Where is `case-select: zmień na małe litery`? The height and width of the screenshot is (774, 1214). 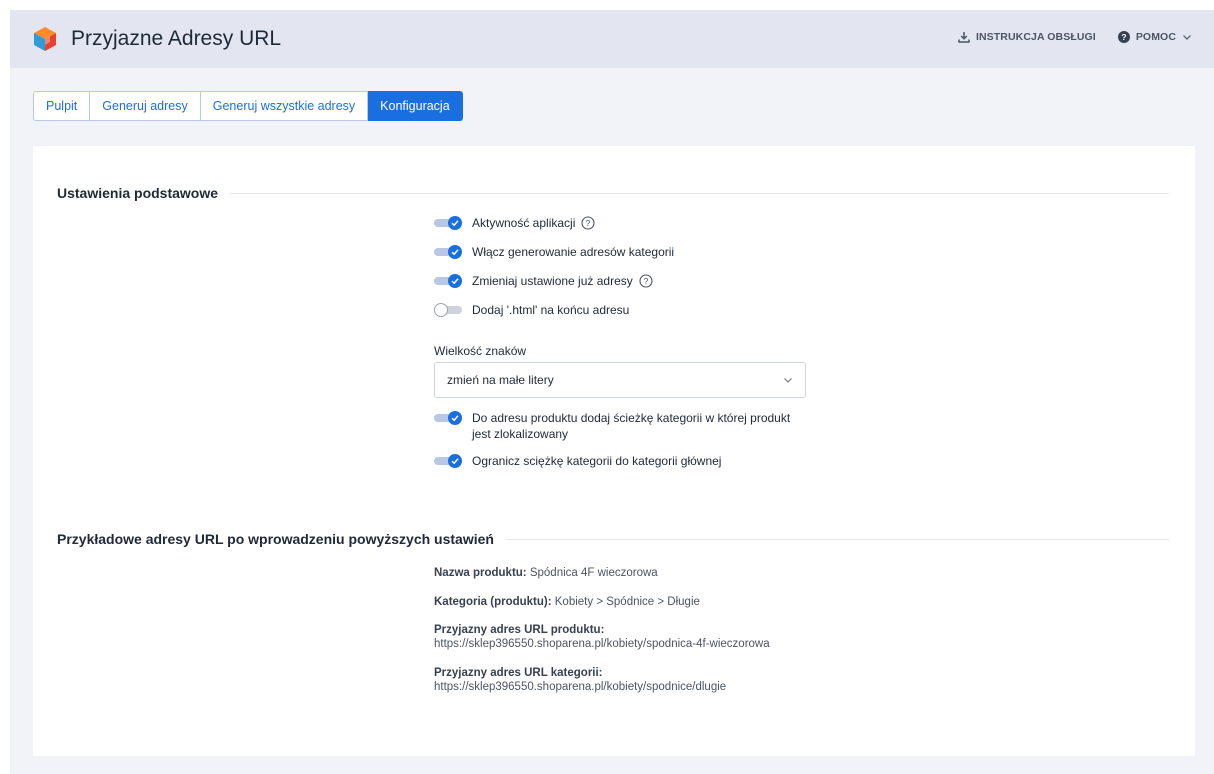
case-select: zmień na małe litery is located at coordinates (620, 380).